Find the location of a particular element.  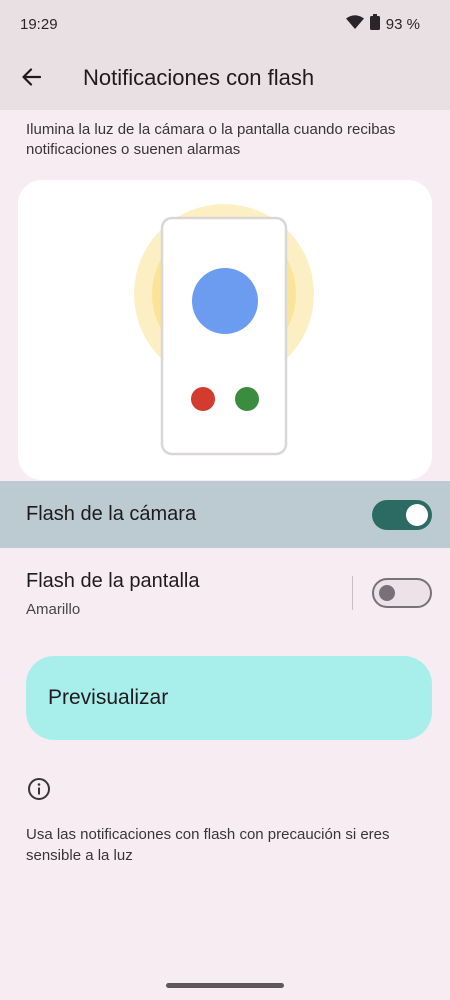

back-button is located at coordinates (31, 79).